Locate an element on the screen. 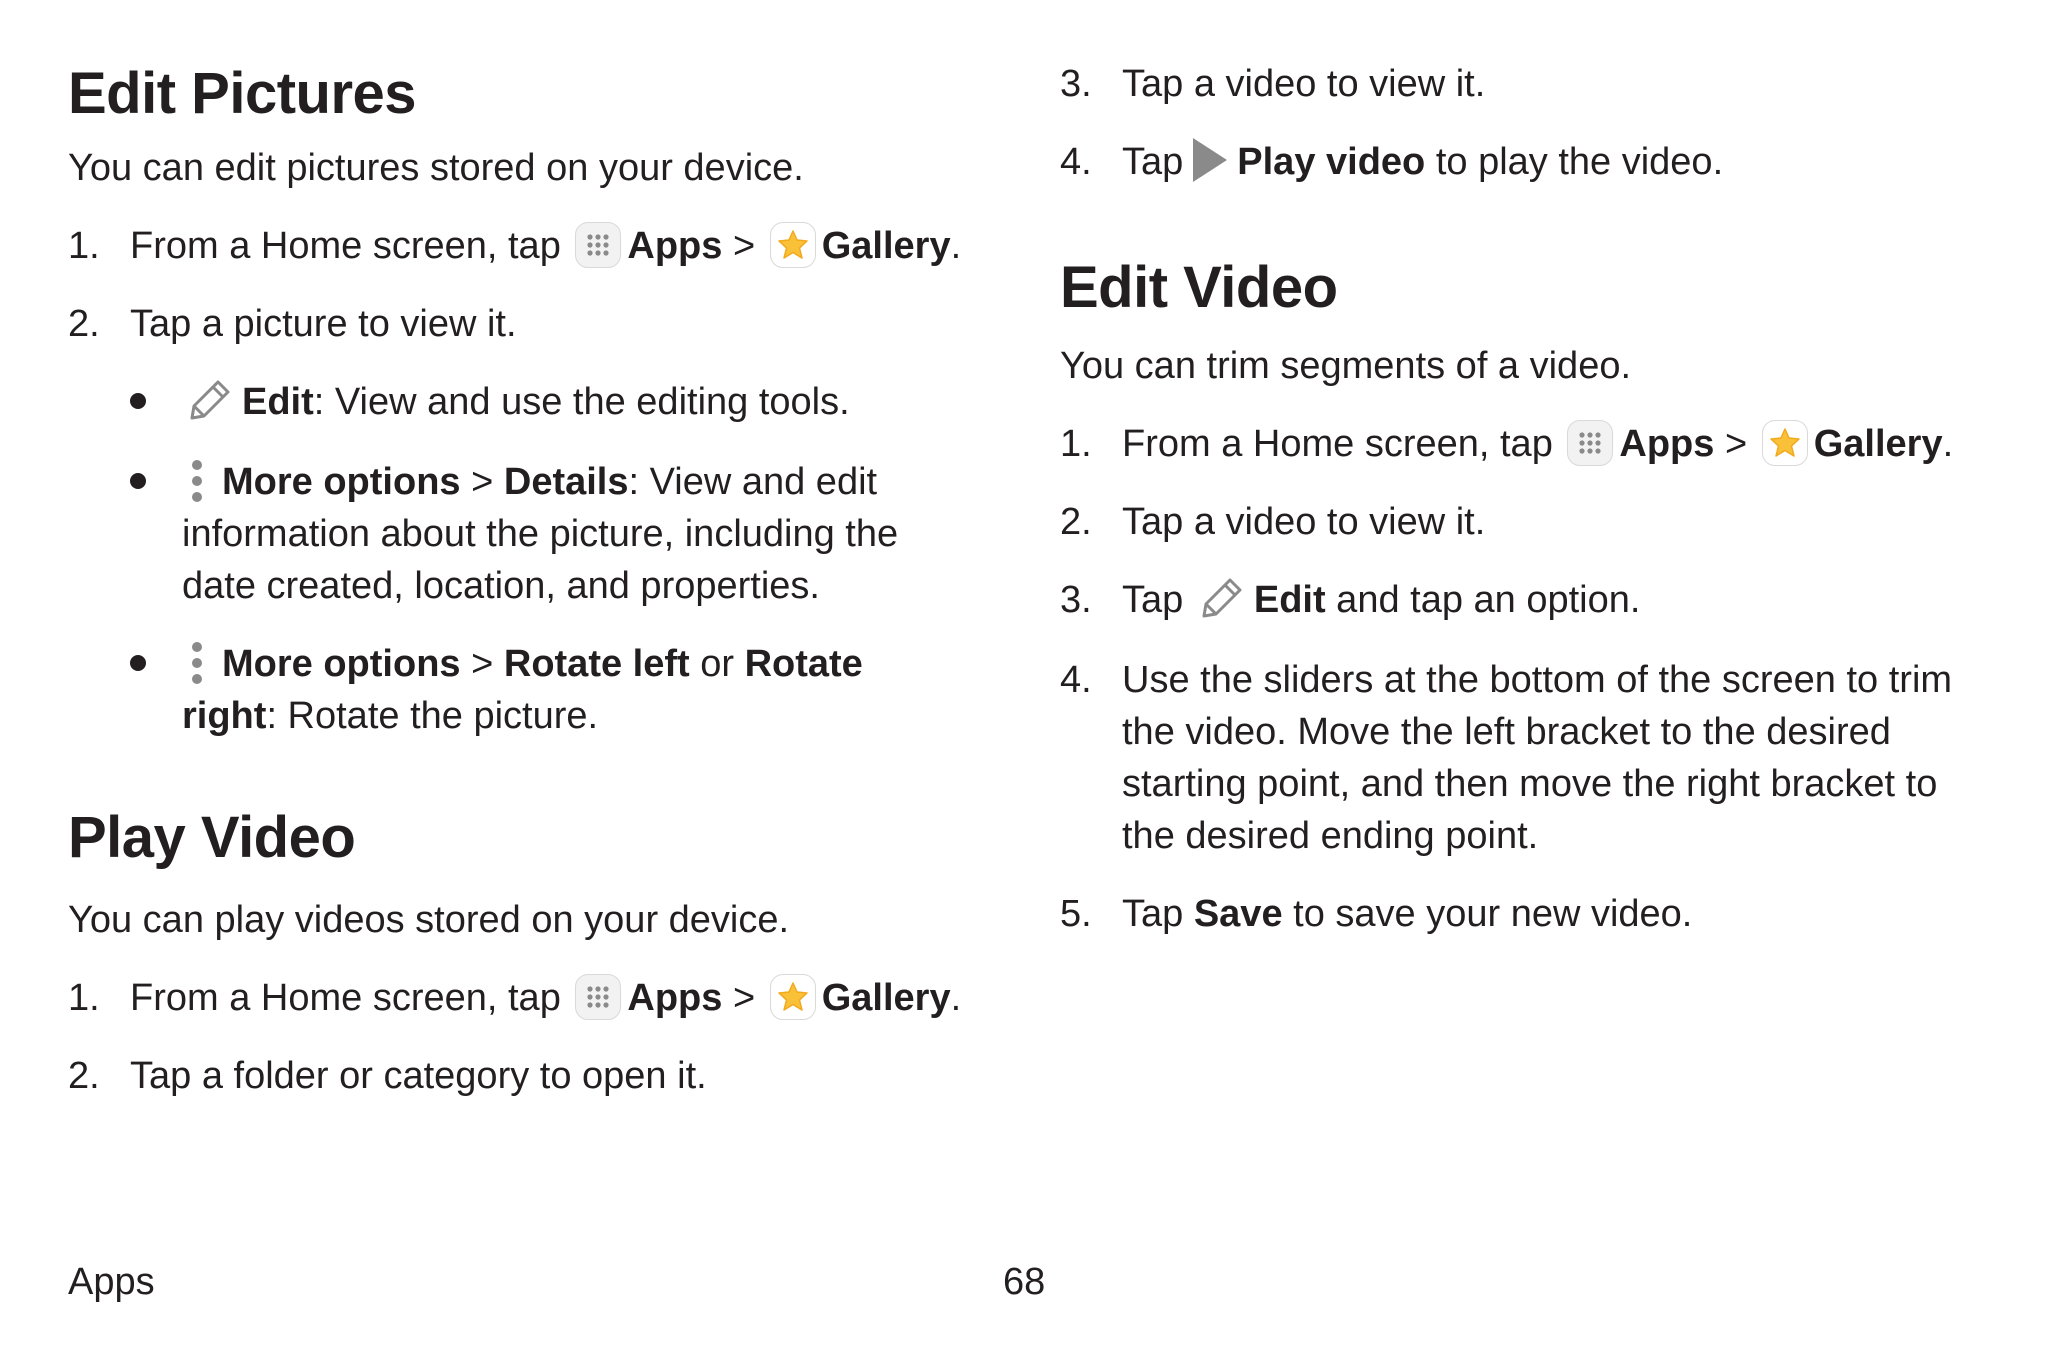 The height and width of the screenshot is (1365, 2048). rotate-left-label: Rotate left is located at coordinates (596, 663).